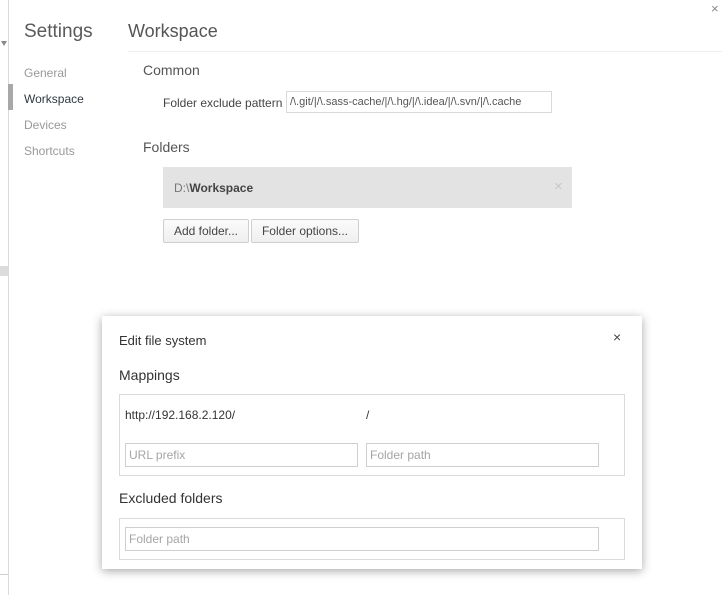 Image resolution: width=722 pixels, height=596 pixels. Describe the element at coordinates (163, 340) in the screenshot. I see `dialog-title: Edit file system` at that location.